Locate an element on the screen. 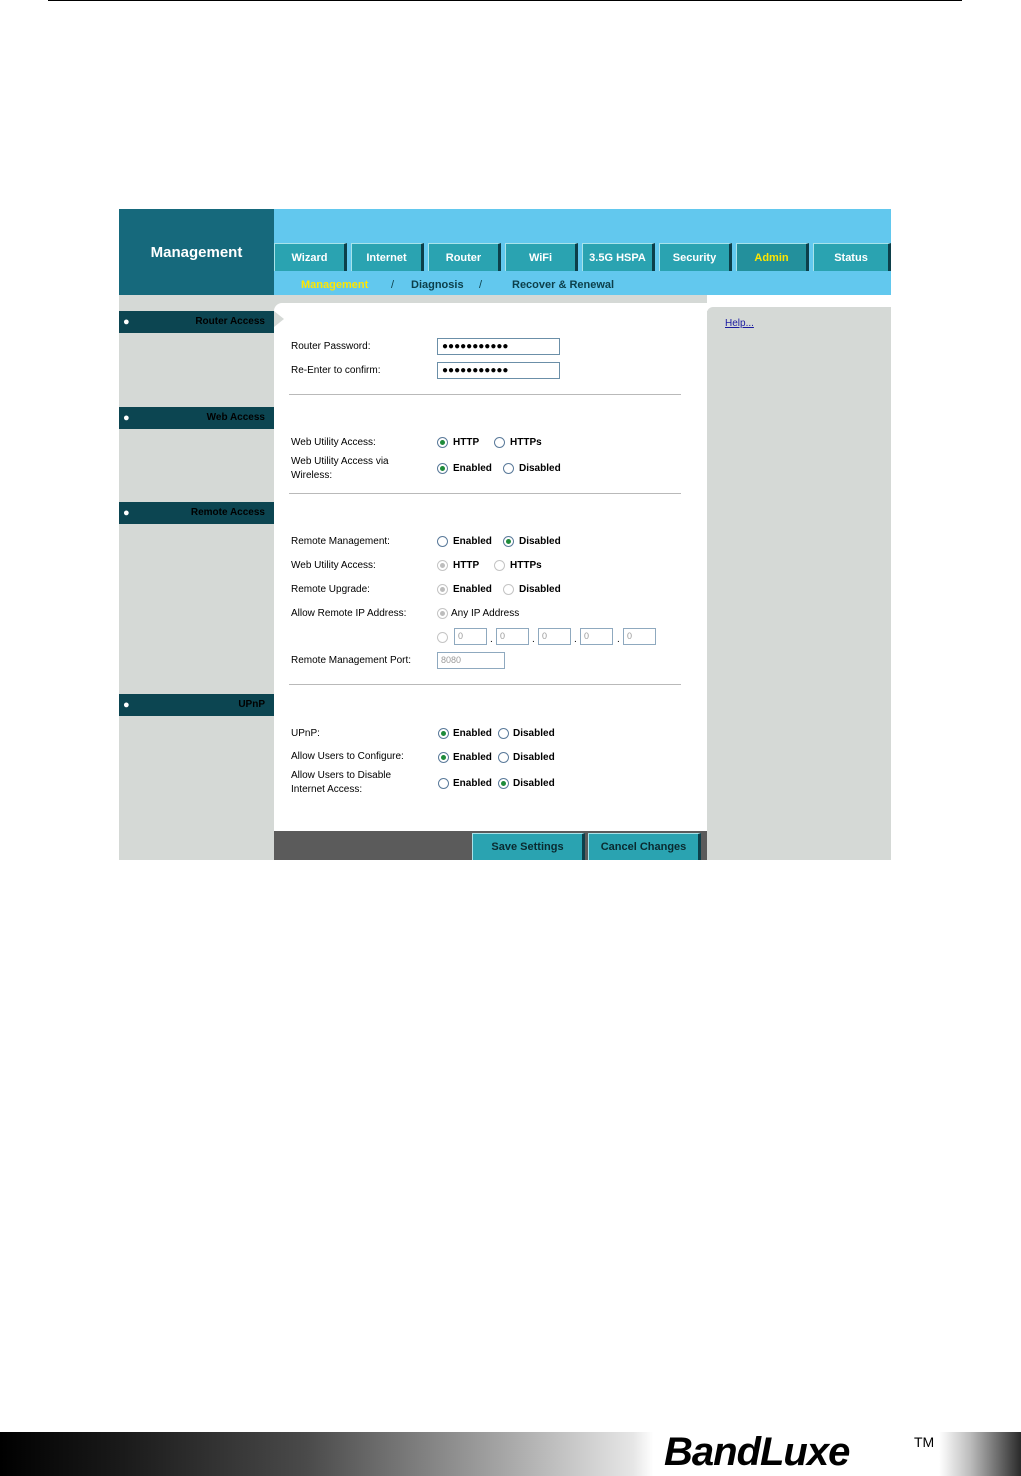  disable-internet-disabled-label: Disabled is located at coordinates (534, 783).